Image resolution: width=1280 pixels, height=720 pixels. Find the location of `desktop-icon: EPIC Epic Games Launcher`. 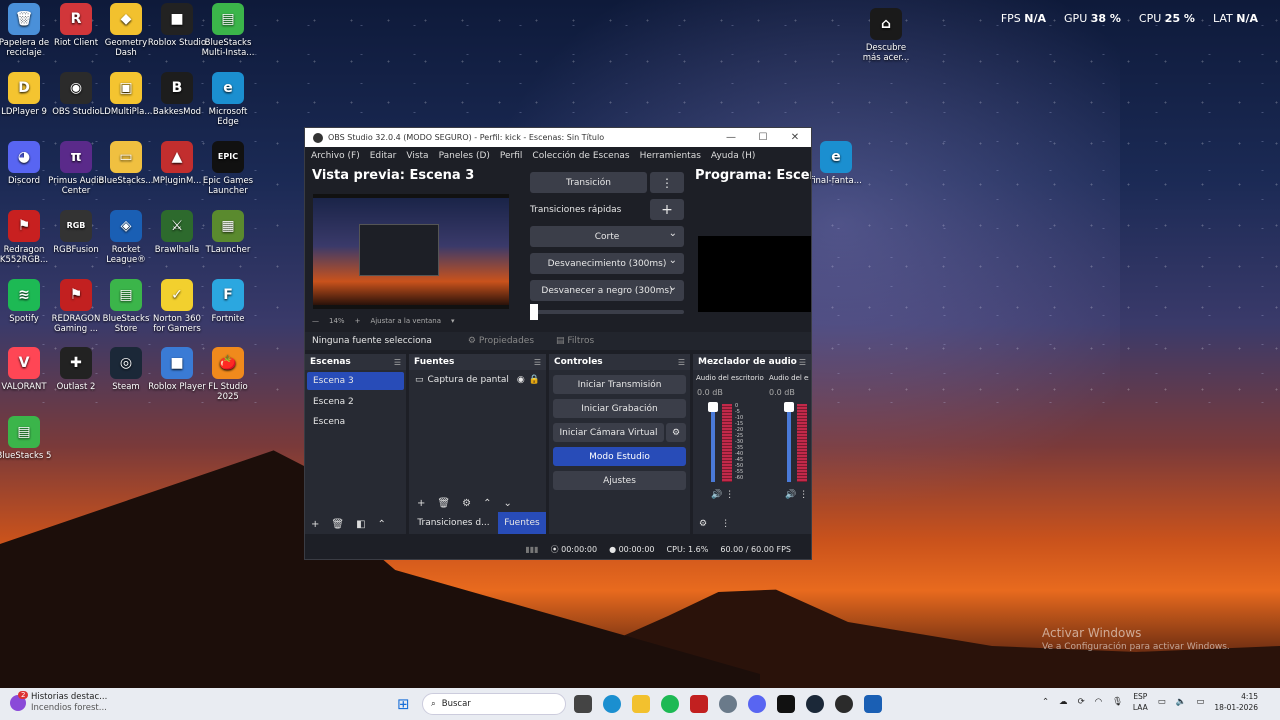

desktop-icon: EPIC Epic Games Launcher is located at coordinates (228, 168).